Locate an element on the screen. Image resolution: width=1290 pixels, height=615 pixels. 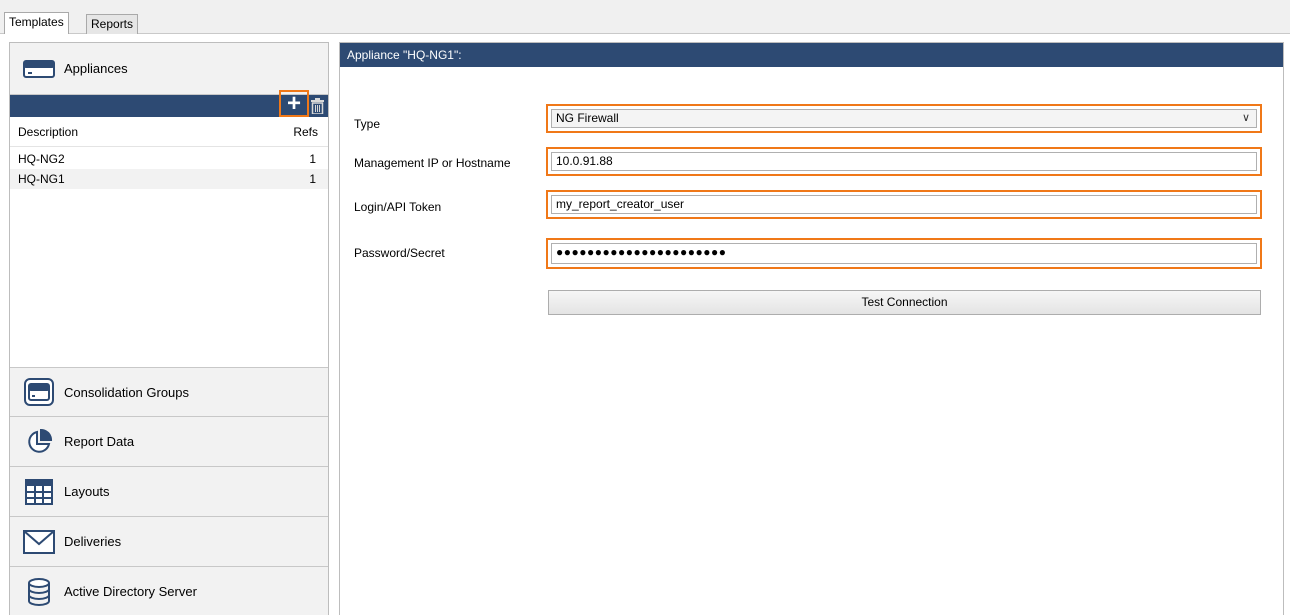
type-label: Type is located at coordinates (367, 124).